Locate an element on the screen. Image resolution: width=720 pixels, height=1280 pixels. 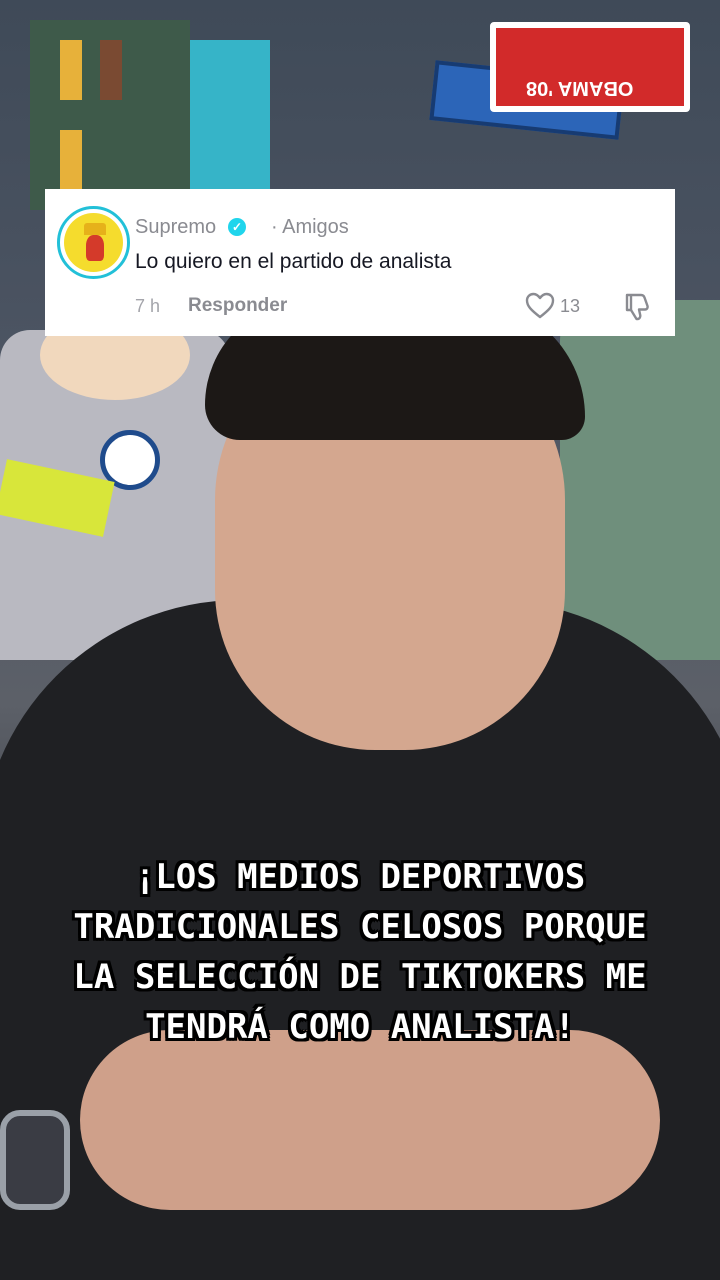
relationship-label: · Amigos is located at coordinates (310, 227).